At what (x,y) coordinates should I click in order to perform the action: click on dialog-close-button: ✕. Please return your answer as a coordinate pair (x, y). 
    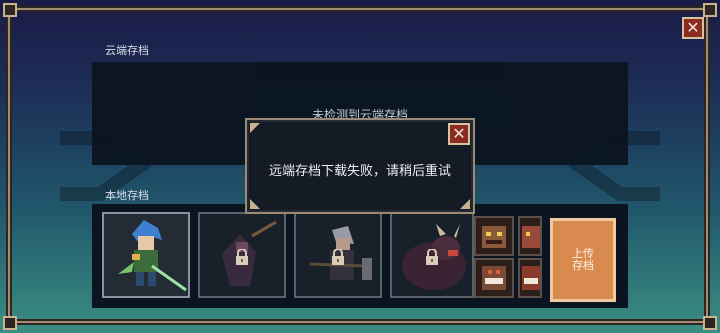
    Looking at the image, I should click on (459, 134).